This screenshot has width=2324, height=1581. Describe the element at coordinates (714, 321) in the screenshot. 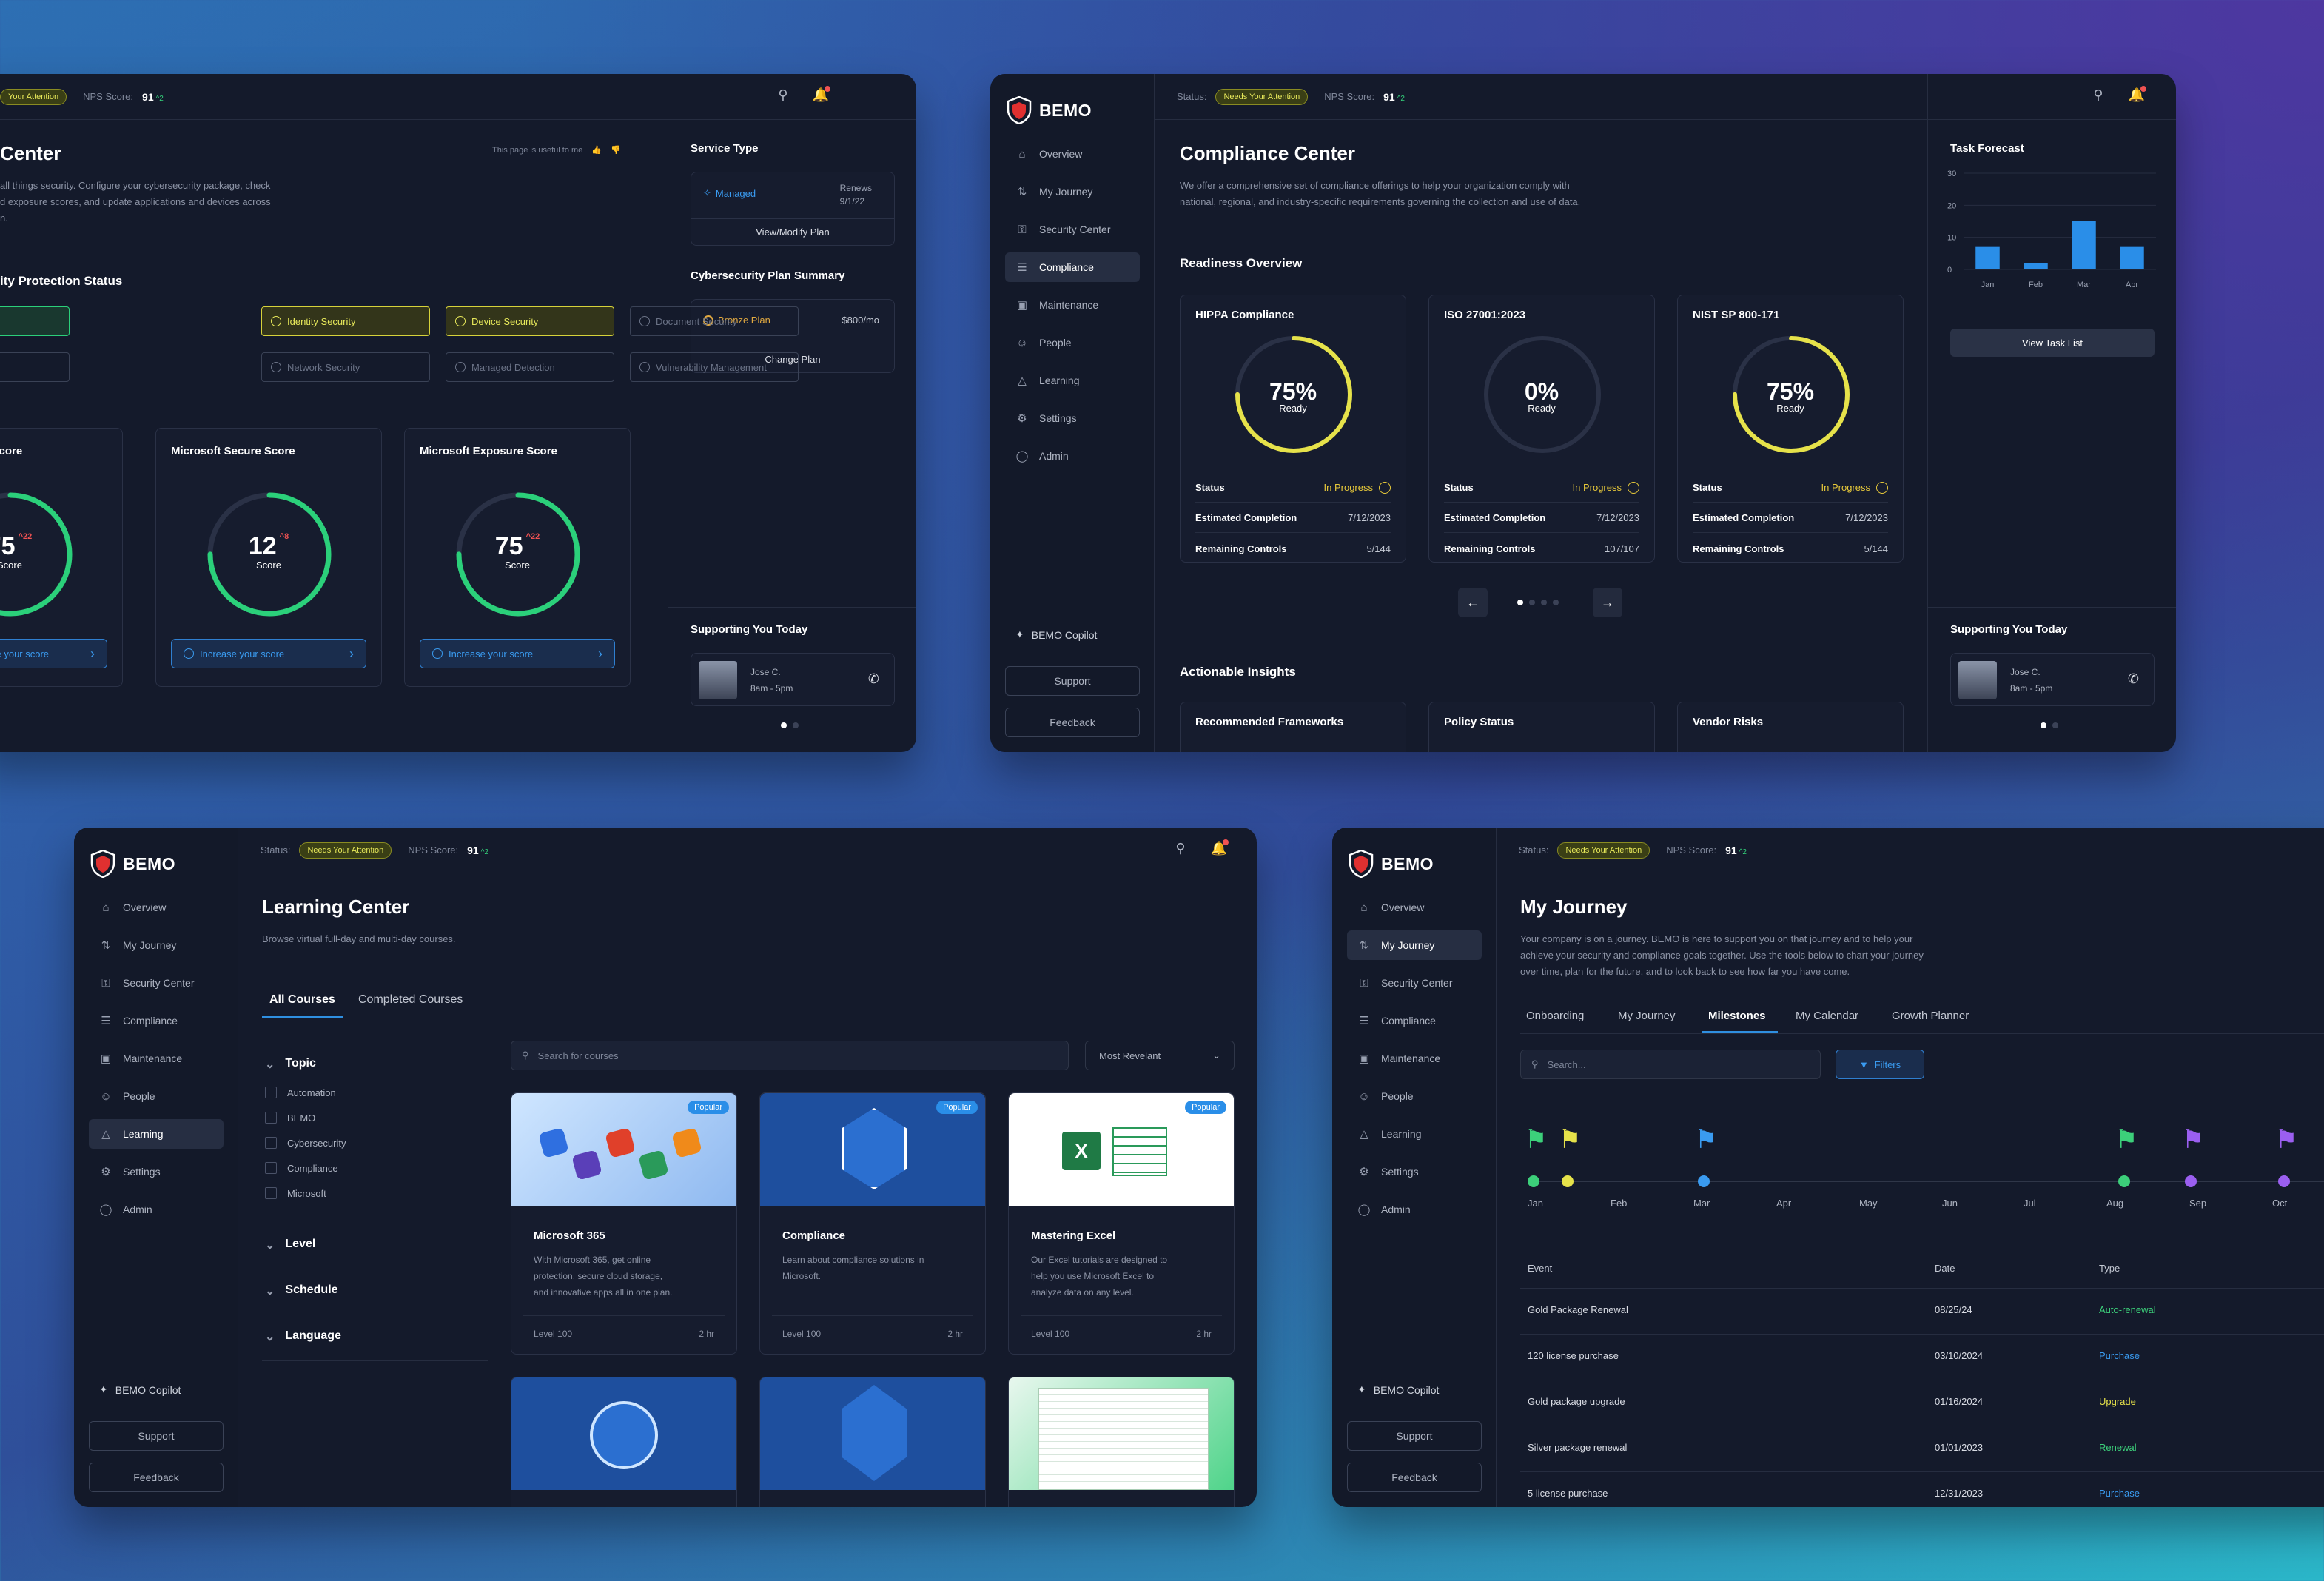

I see `protection-chip: Document Security` at that location.